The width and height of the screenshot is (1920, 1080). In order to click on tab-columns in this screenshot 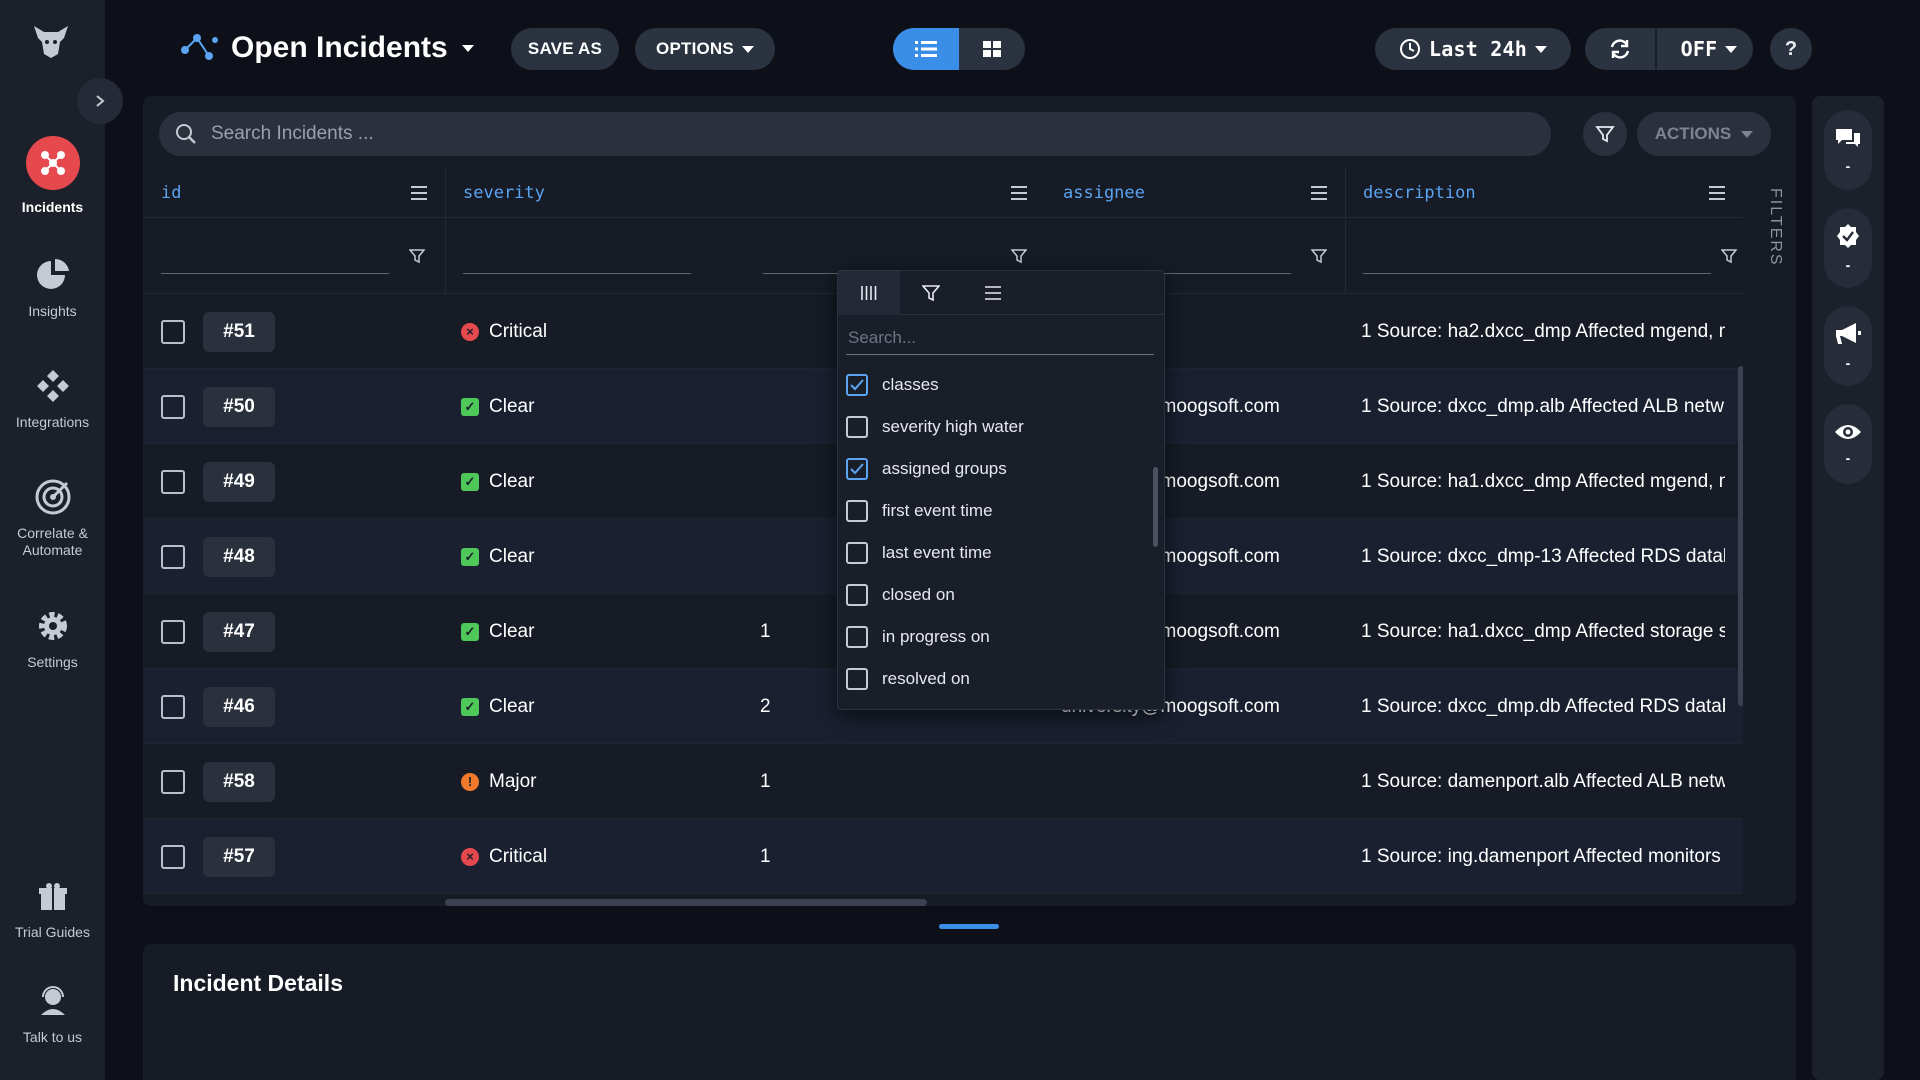, I will do `click(869, 293)`.